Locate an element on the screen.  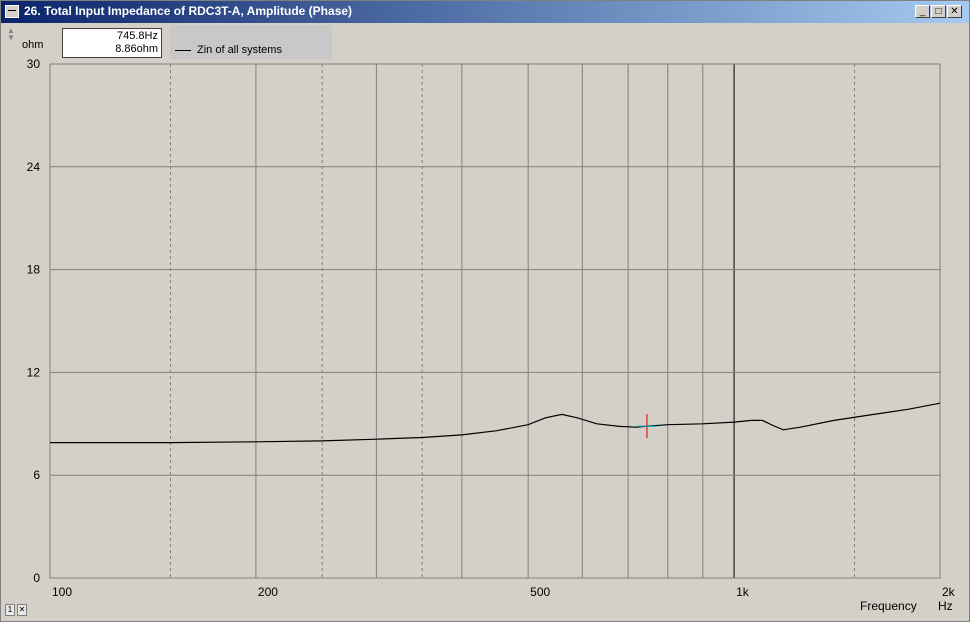
series-line is located at coordinates (495, 423).